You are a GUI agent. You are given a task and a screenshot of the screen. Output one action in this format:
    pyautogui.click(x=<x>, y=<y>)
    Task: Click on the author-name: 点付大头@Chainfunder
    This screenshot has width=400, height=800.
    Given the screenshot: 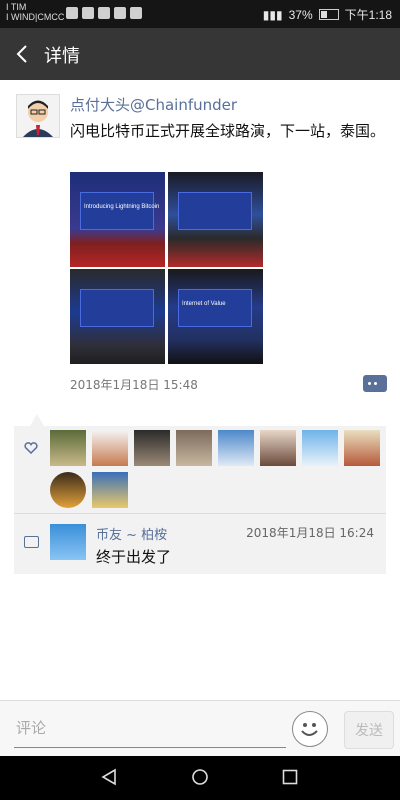 What is the action you would take?
    pyautogui.click(x=153, y=104)
    